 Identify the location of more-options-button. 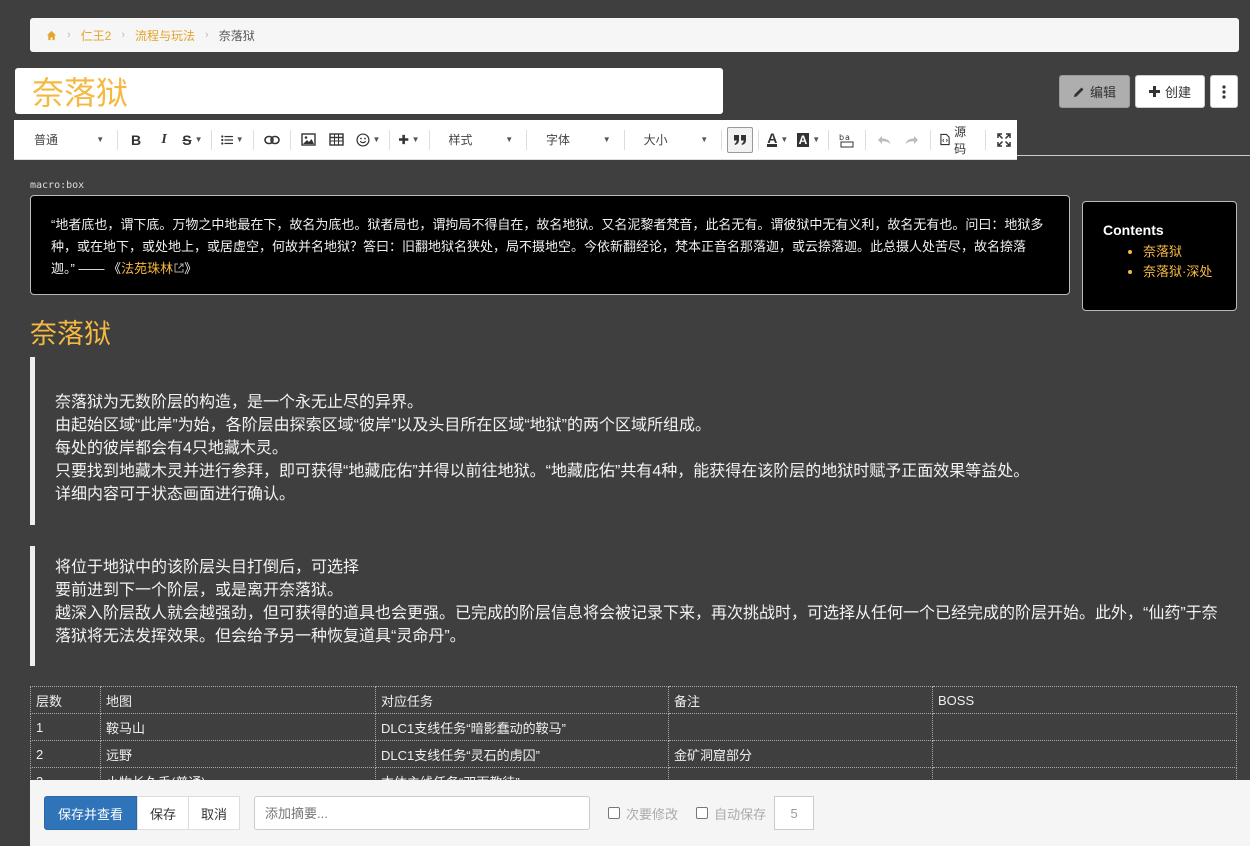
(1224, 91).